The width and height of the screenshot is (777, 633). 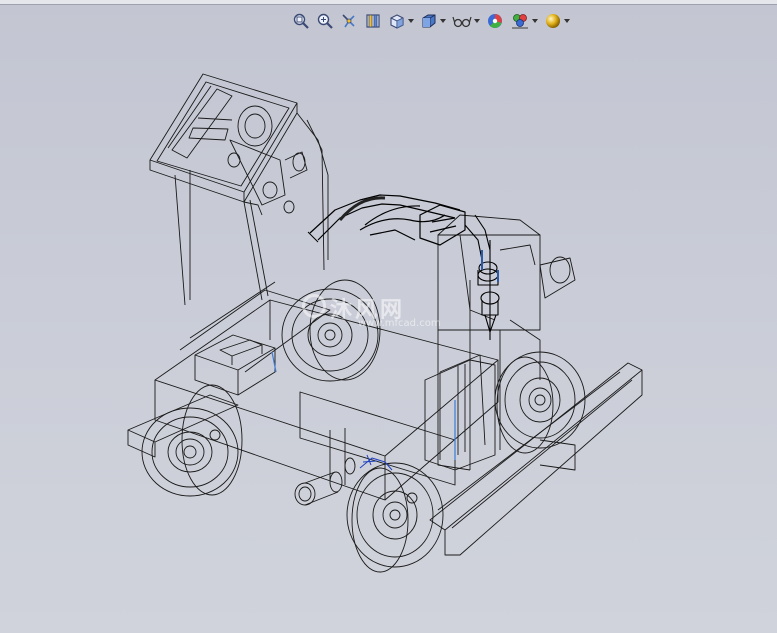 What do you see at coordinates (192, 440) in the screenshot?
I see `wheel-rear-left` at bounding box center [192, 440].